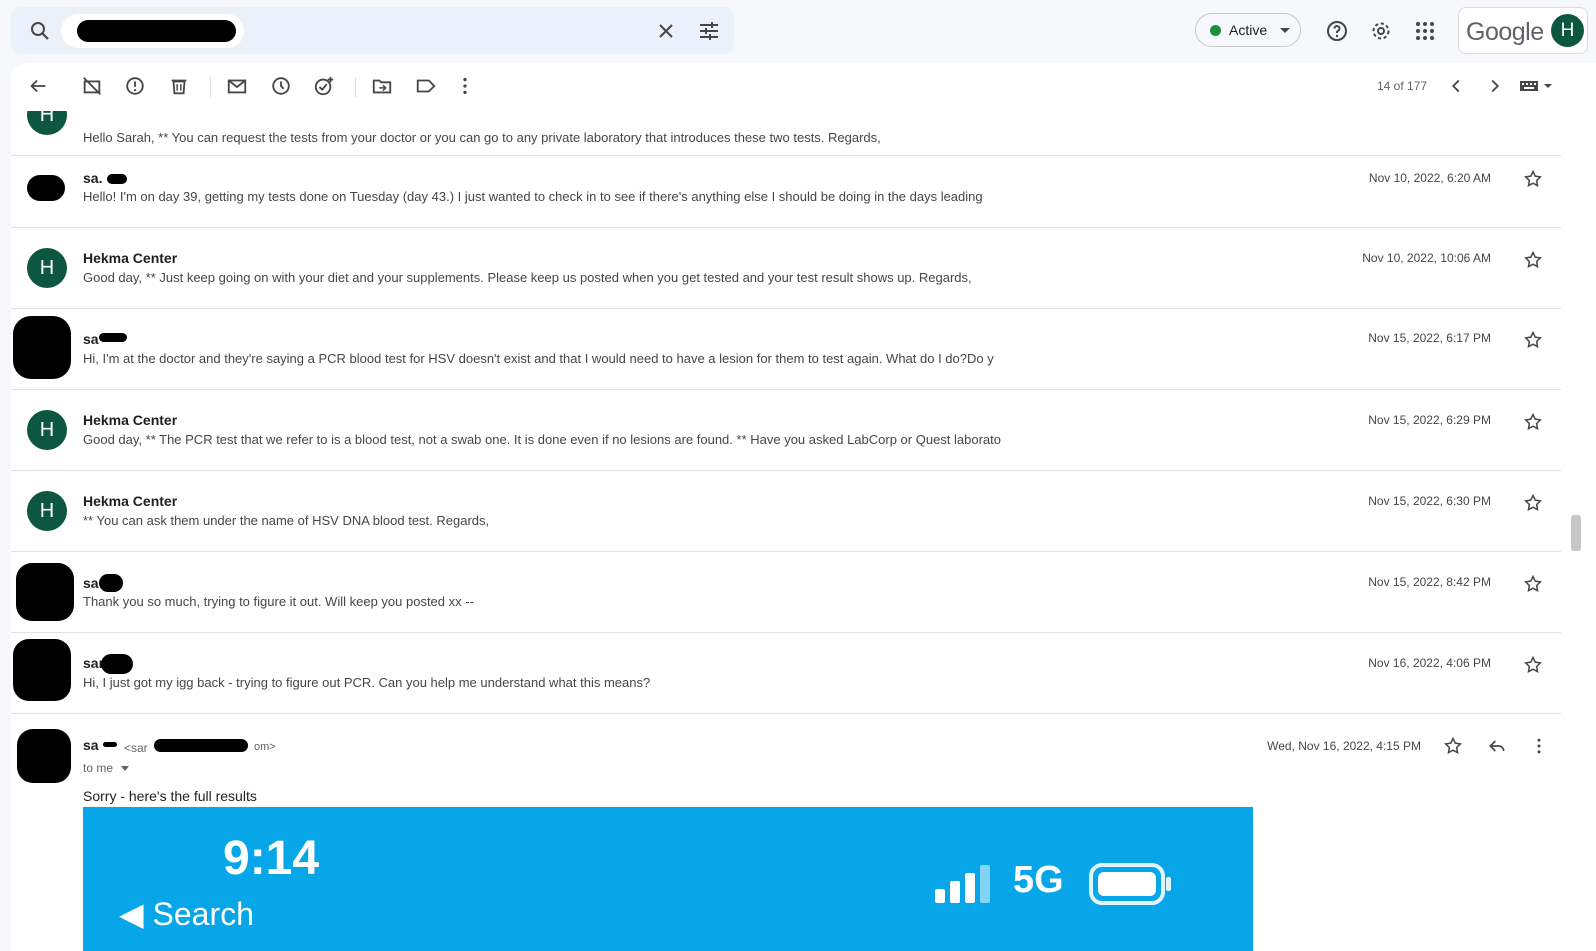 The width and height of the screenshot is (1596, 951). Describe the element at coordinates (324, 86) in the screenshot. I see `add-task-icon` at that location.